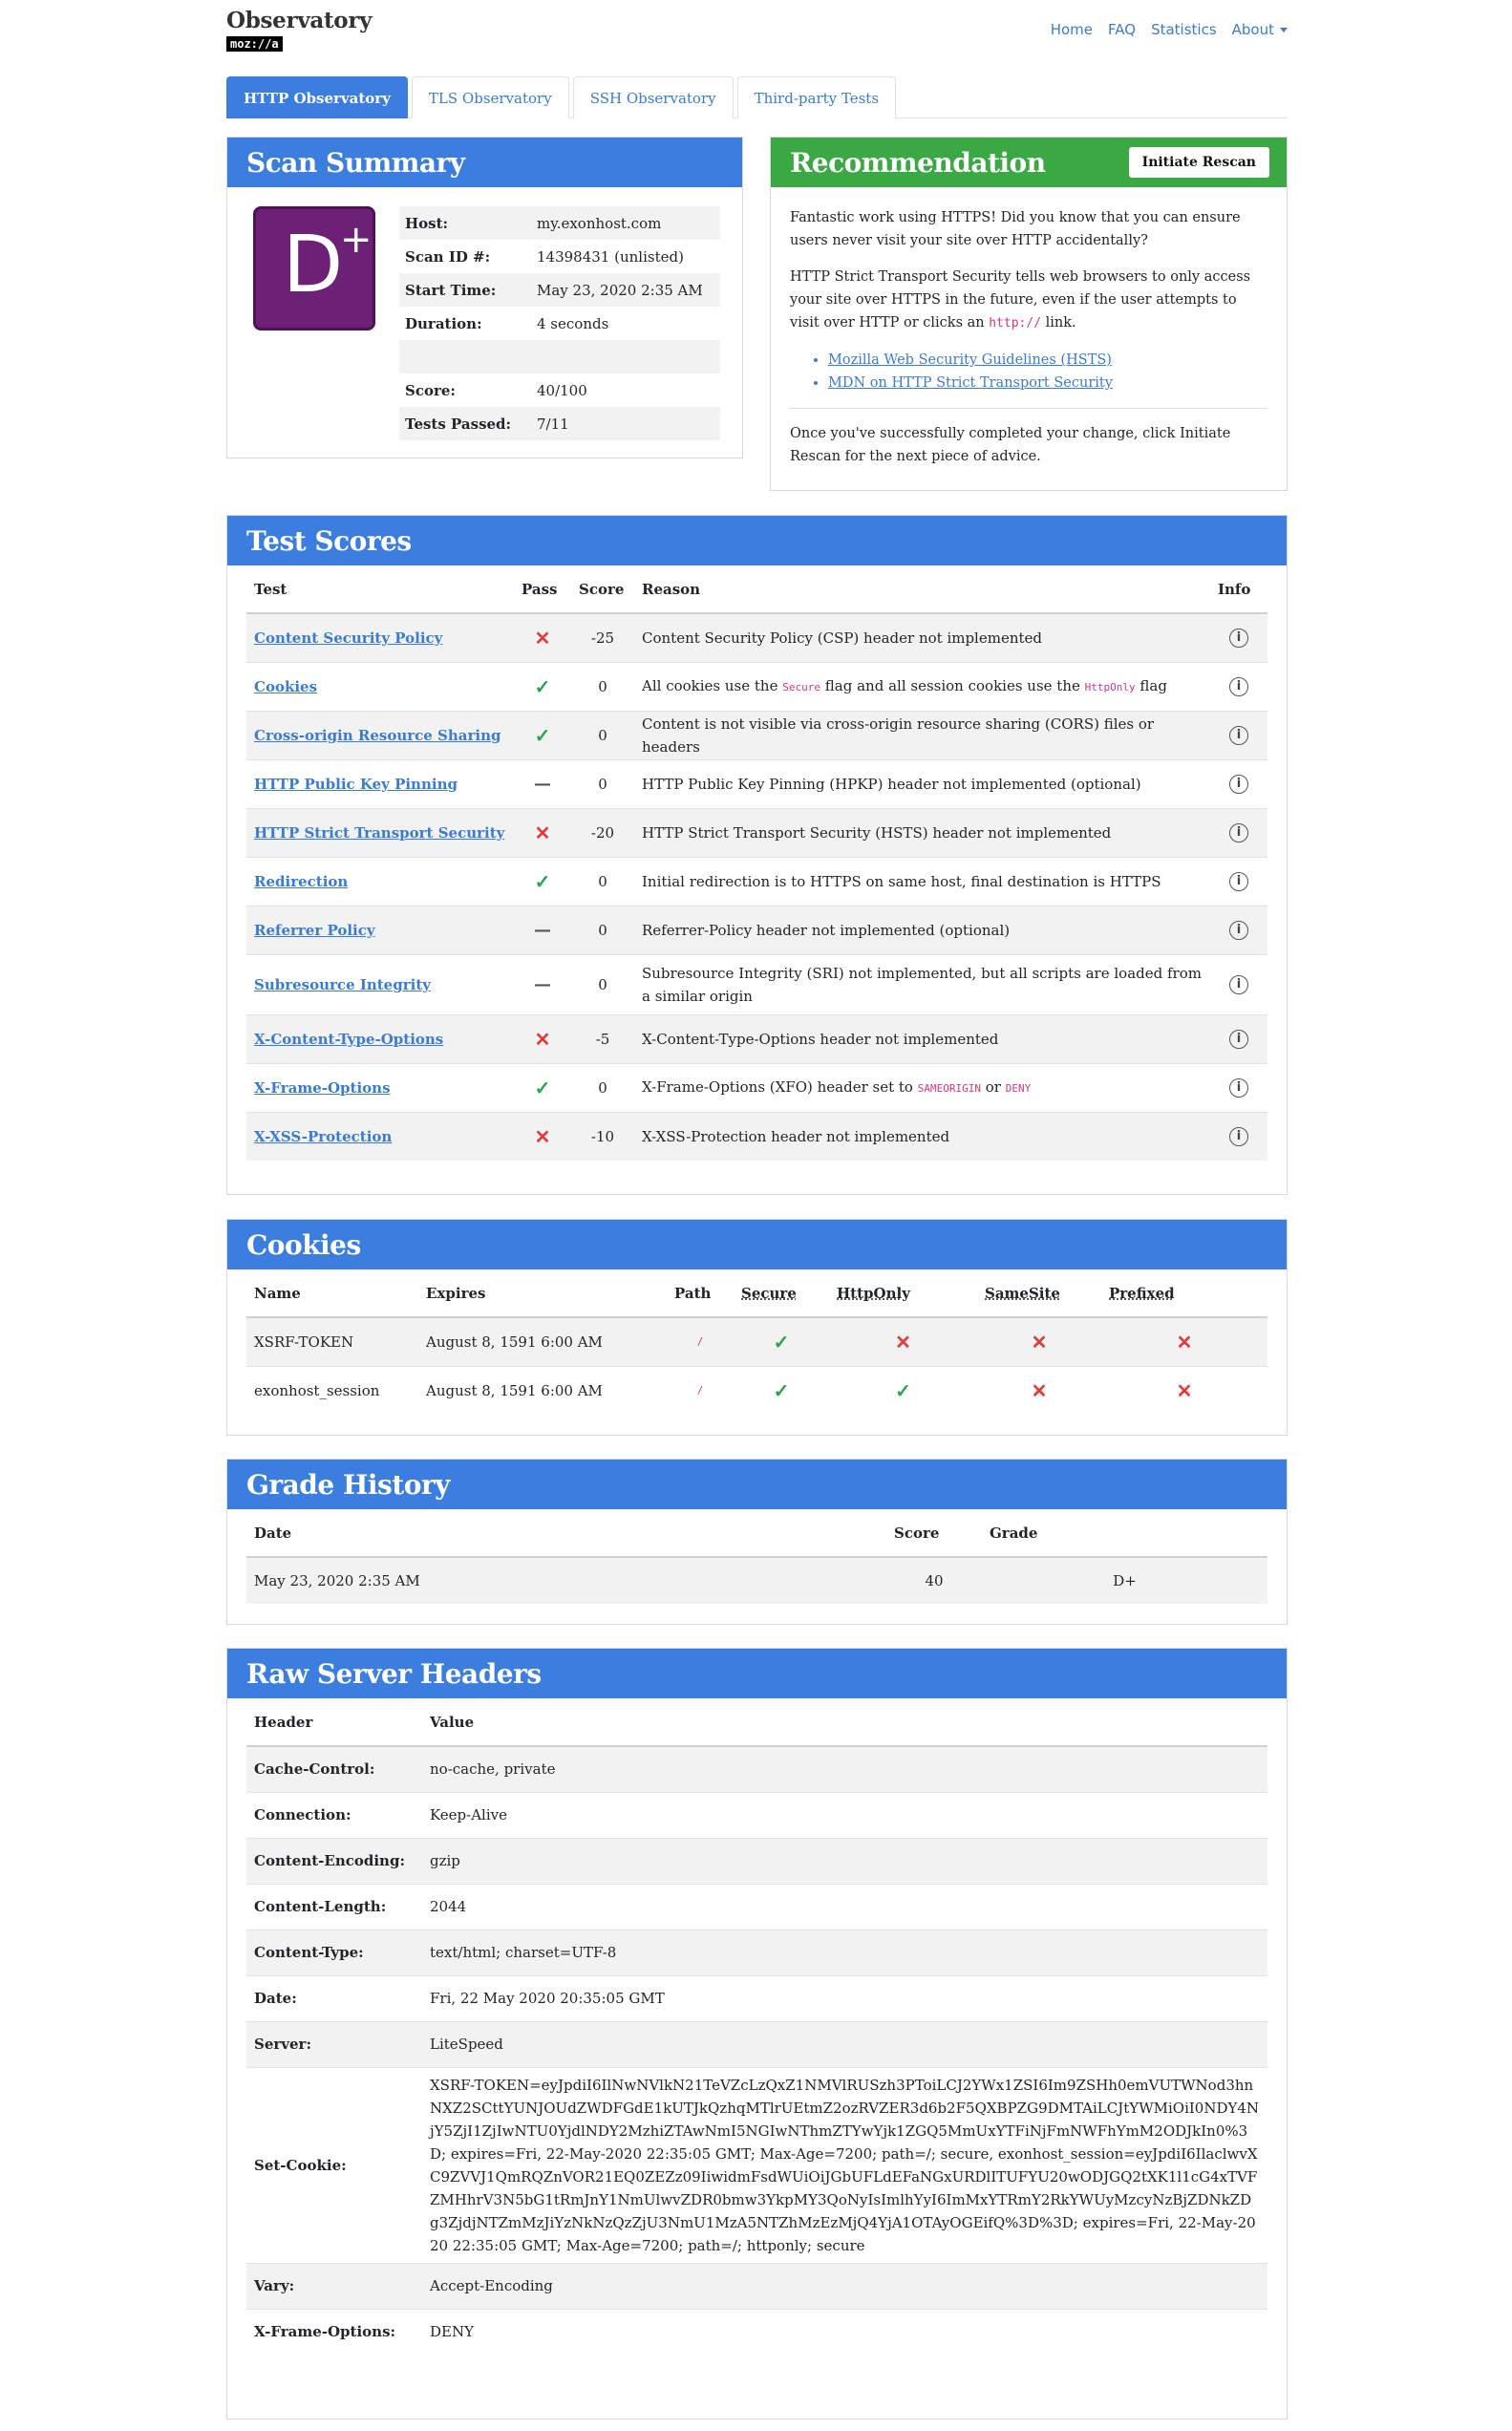  I want to click on header-value: LiteSpeed, so click(844, 2043).